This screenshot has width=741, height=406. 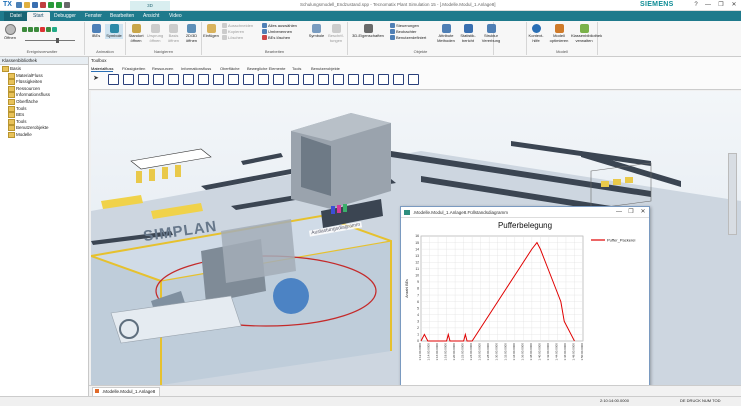 I want to click on modell-optimieren-button: Modell optimieren, so click(x=559, y=33).